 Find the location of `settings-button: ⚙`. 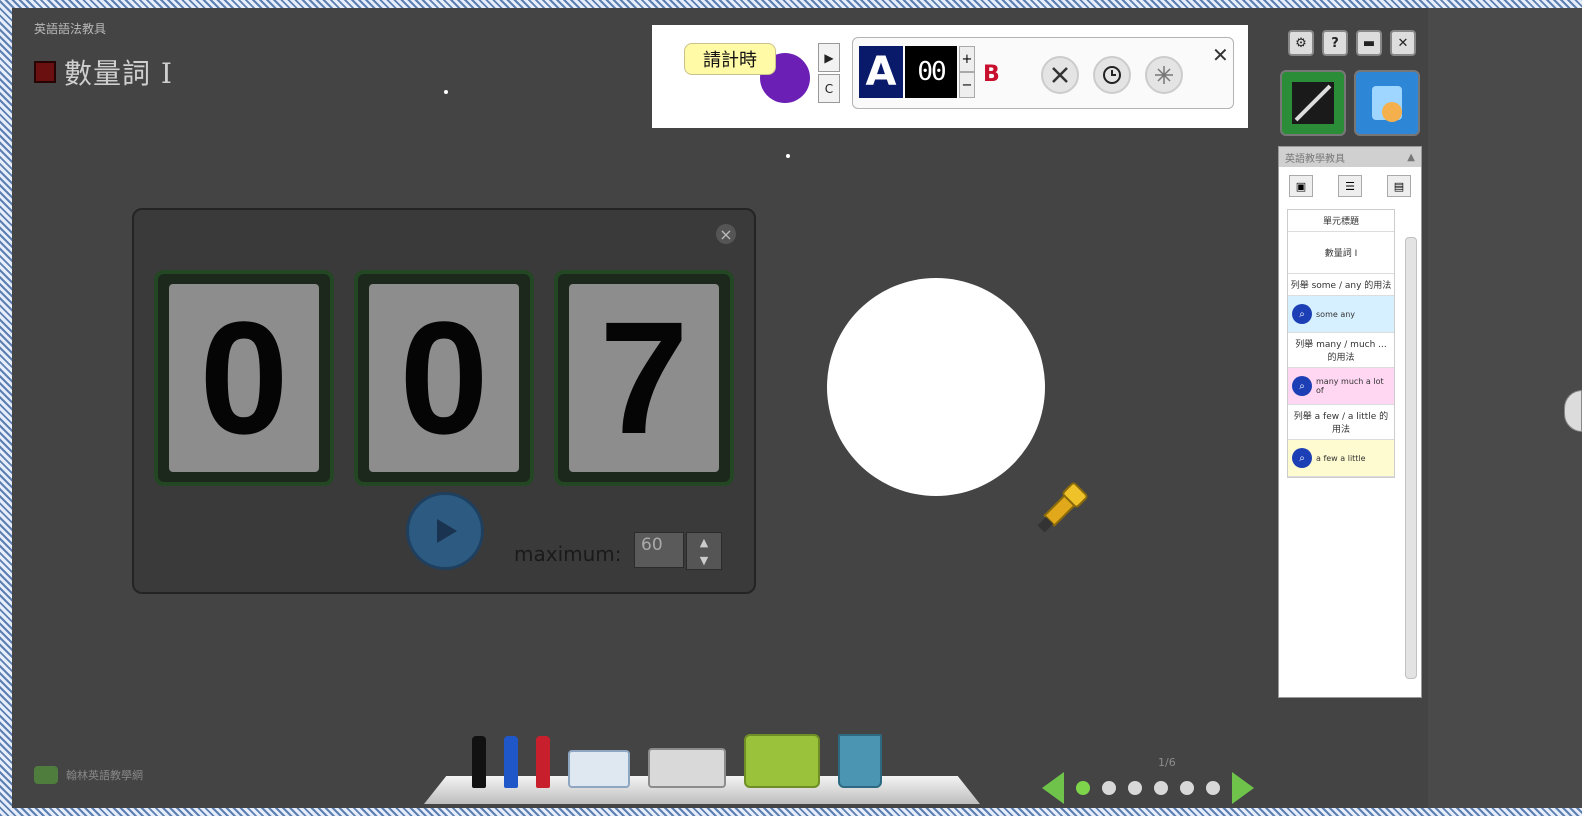

settings-button: ⚙ is located at coordinates (1301, 43).